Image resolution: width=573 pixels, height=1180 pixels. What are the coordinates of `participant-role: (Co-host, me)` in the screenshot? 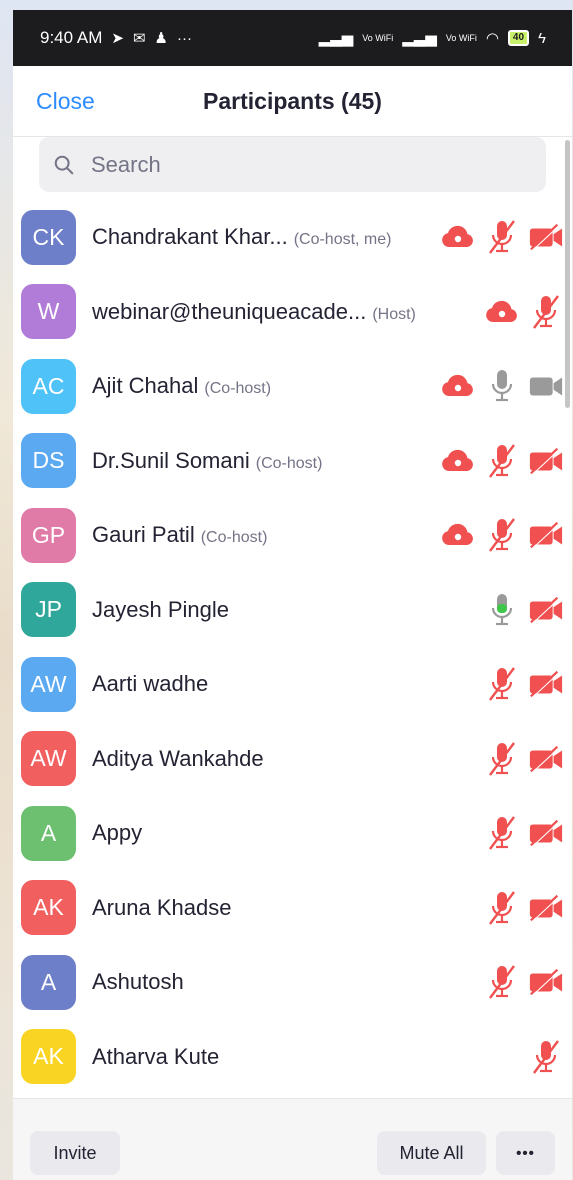 It's located at (342, 239).